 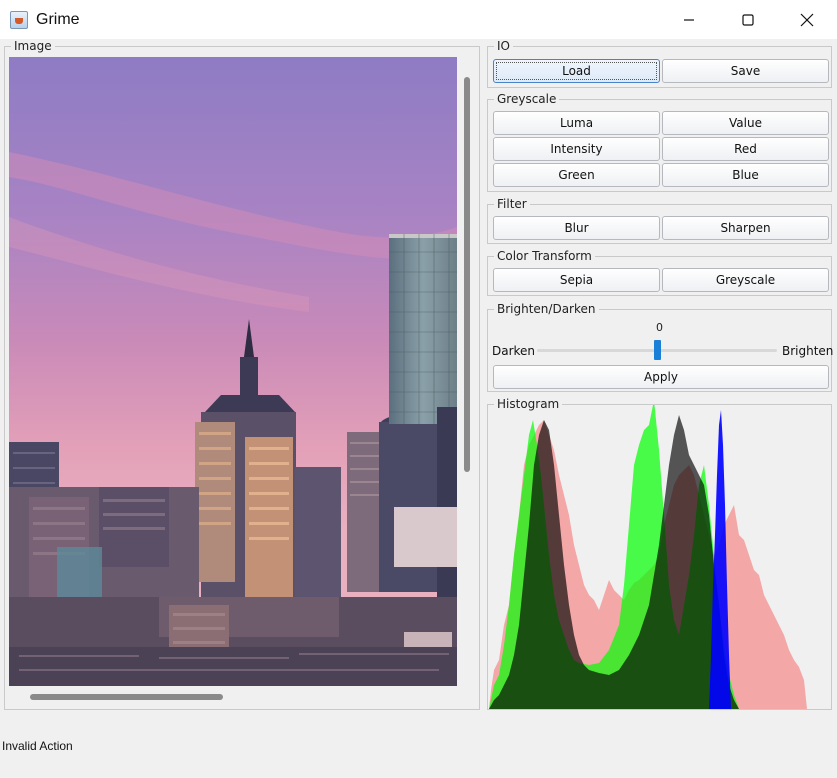 I want to click on io-panel: IO Load Save, so click(x=659, y=63).